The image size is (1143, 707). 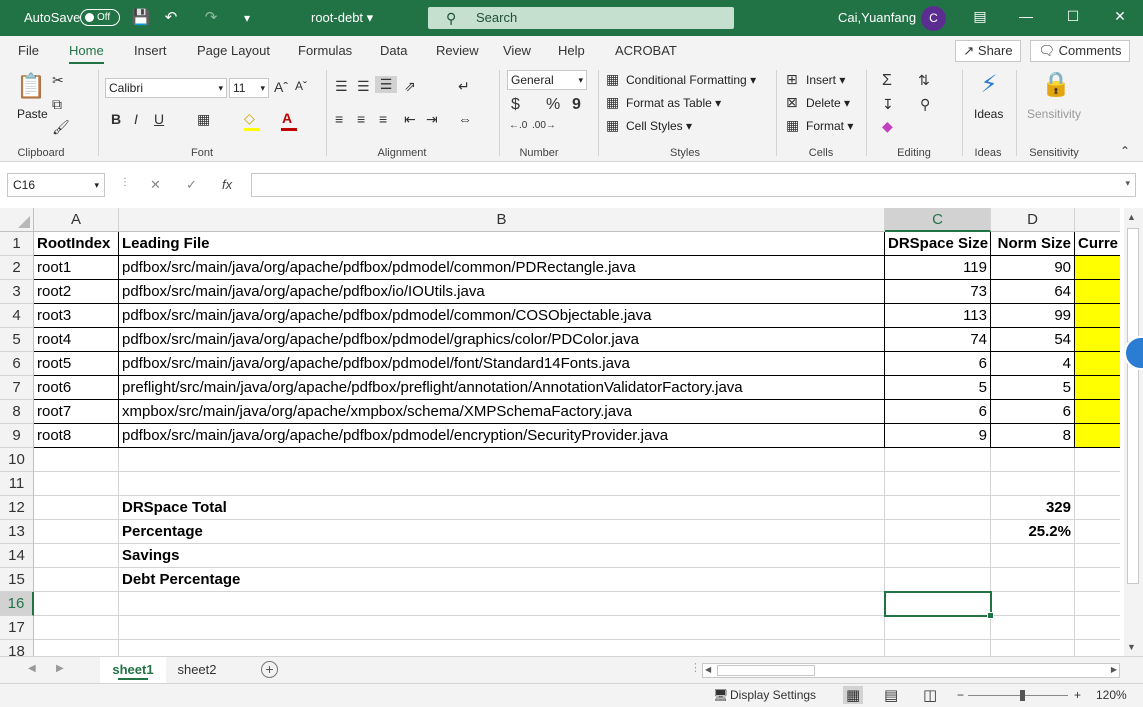 What do you see at coordinates (938, 220) in the screenshot?
I see `column-header-c: C` at bounding box center [938, 220].